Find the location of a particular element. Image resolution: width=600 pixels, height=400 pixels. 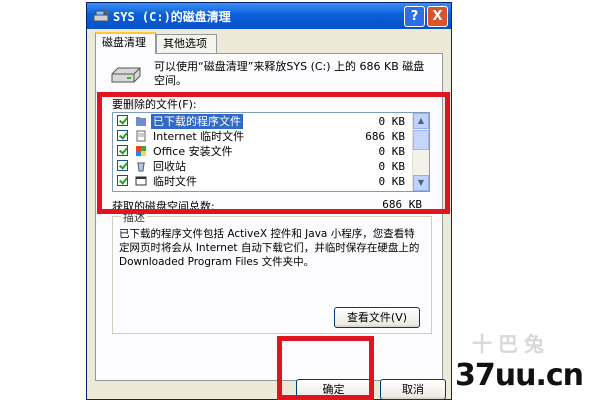

cancel-button: 取消 is located at coordinates (413, 389).